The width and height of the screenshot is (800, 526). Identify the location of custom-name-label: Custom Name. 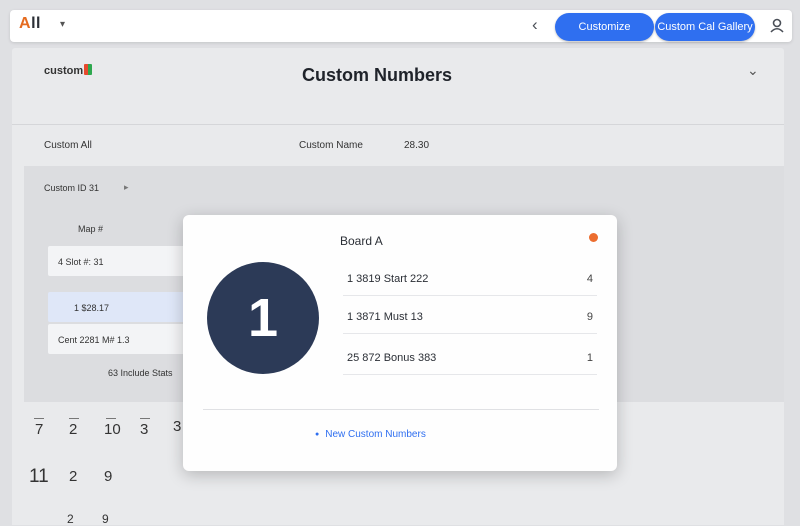
(331, 145).